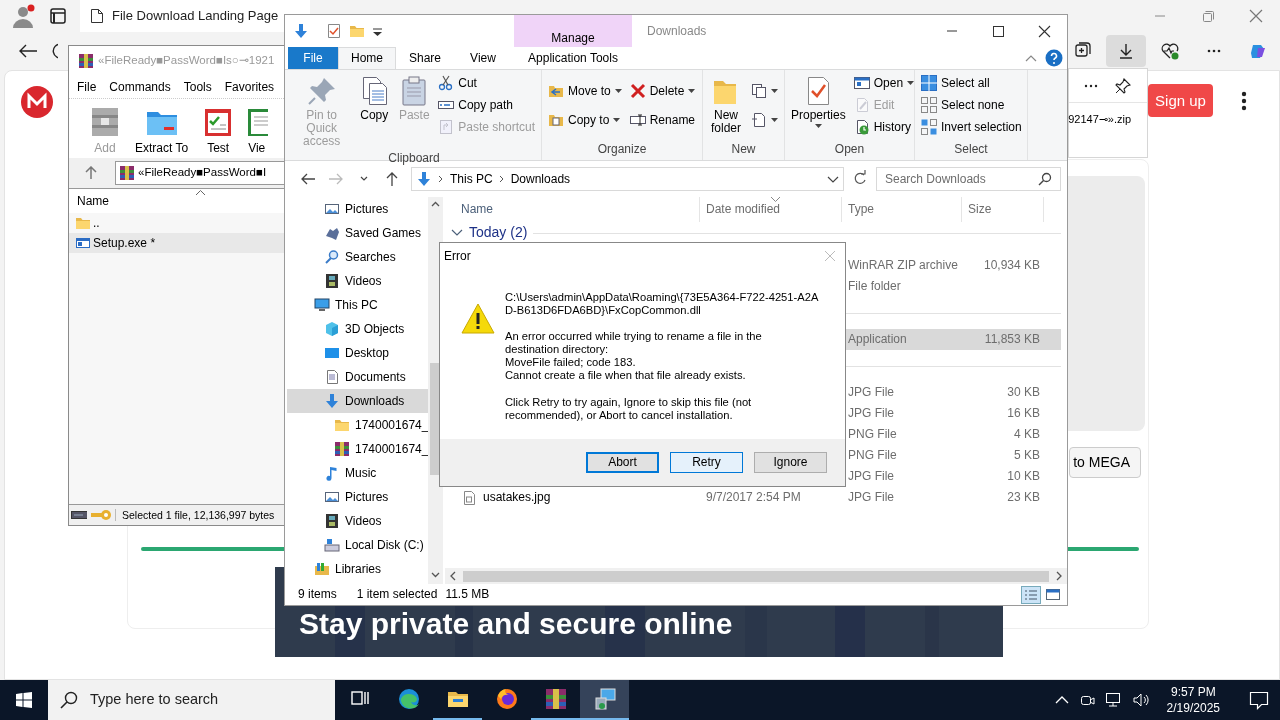 The height and width of the screenshot is (720, 1280). Describe the element at coordinates (1123, 85) in the screenshot. I see `pin-icon` at that location.